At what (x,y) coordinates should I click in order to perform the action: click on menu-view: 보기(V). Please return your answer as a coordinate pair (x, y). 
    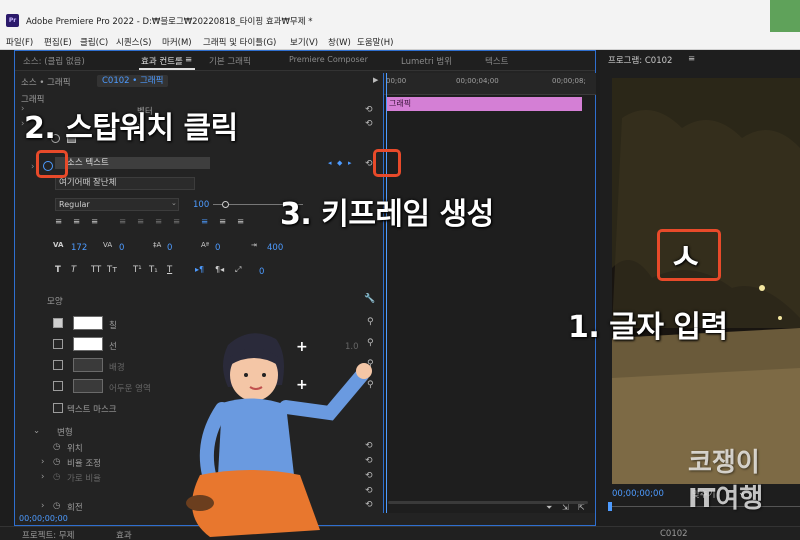
    Looking at the image, I should click on (304, 42).